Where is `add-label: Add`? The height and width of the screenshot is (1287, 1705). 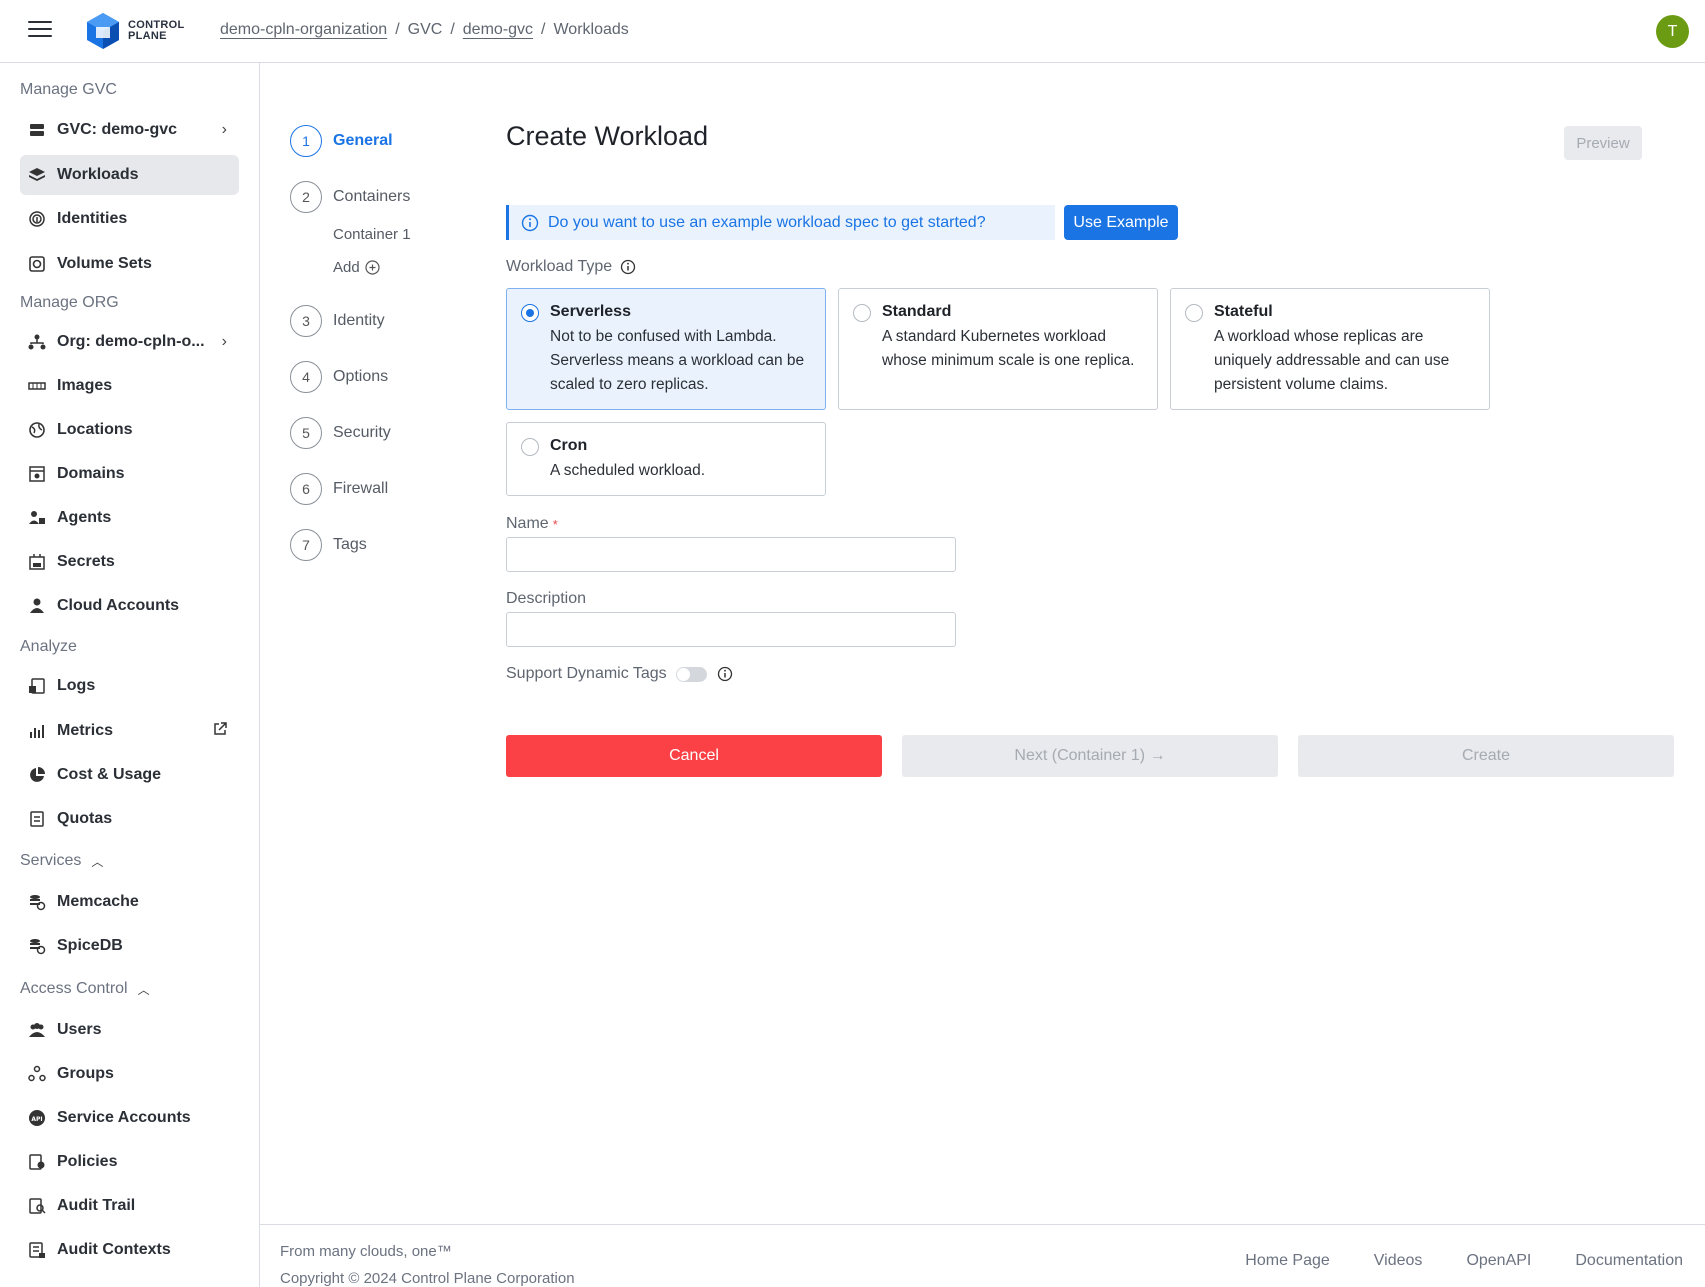 add-label: Add is located at coordinates (346, 267).